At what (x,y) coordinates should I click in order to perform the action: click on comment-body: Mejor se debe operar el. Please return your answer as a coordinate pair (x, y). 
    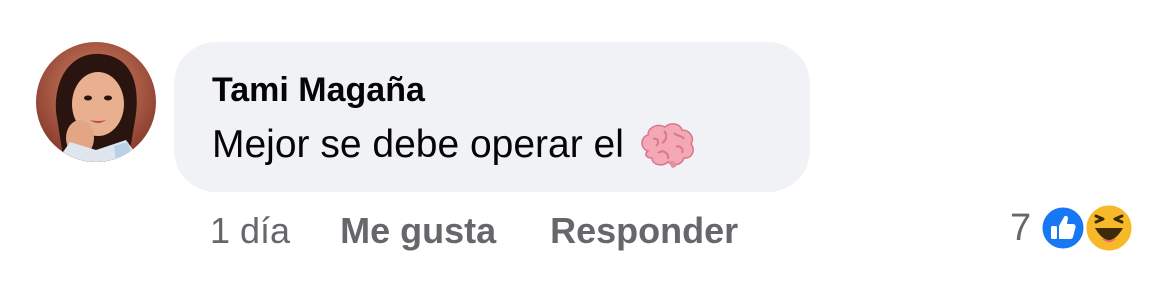
    Looking at the image, I should click on (492, 145).